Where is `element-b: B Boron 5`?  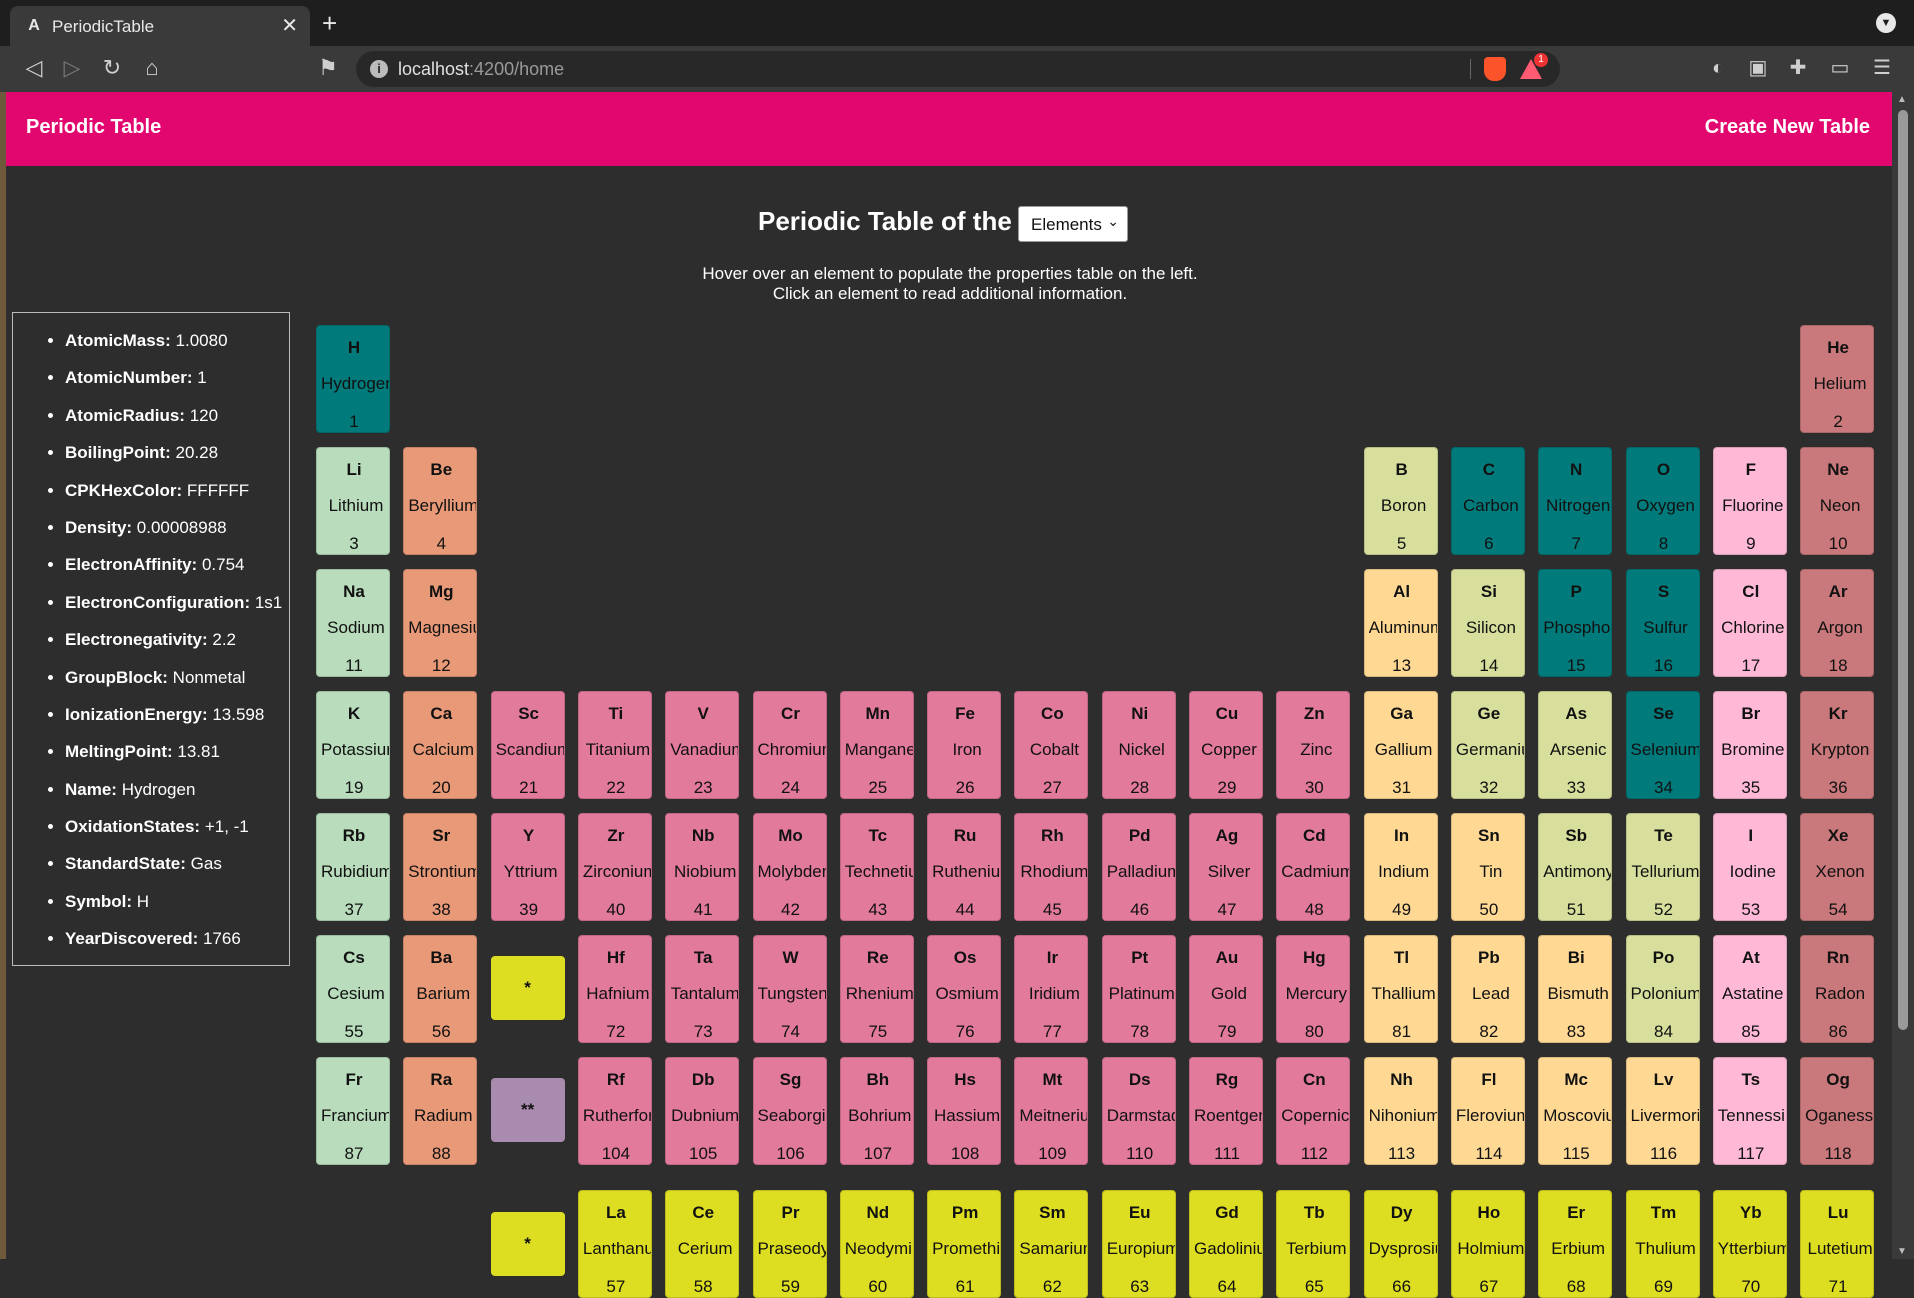 element-b: B Boron 5 is located at coordinates (1400, 501).